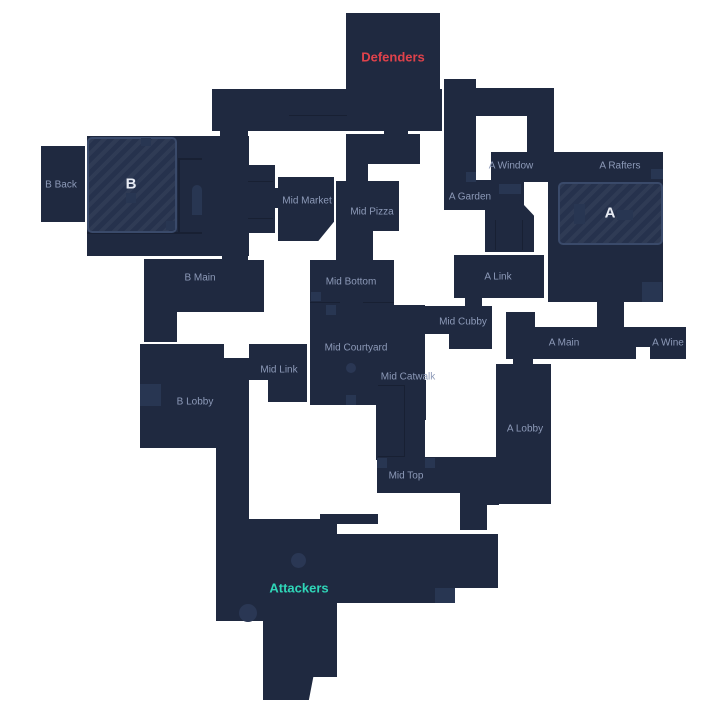 The image size is (708, 708). What do you see at coordinates (235, 256) in the screenshot?
I see `b-main-connector` at bounding box center [235, 256].